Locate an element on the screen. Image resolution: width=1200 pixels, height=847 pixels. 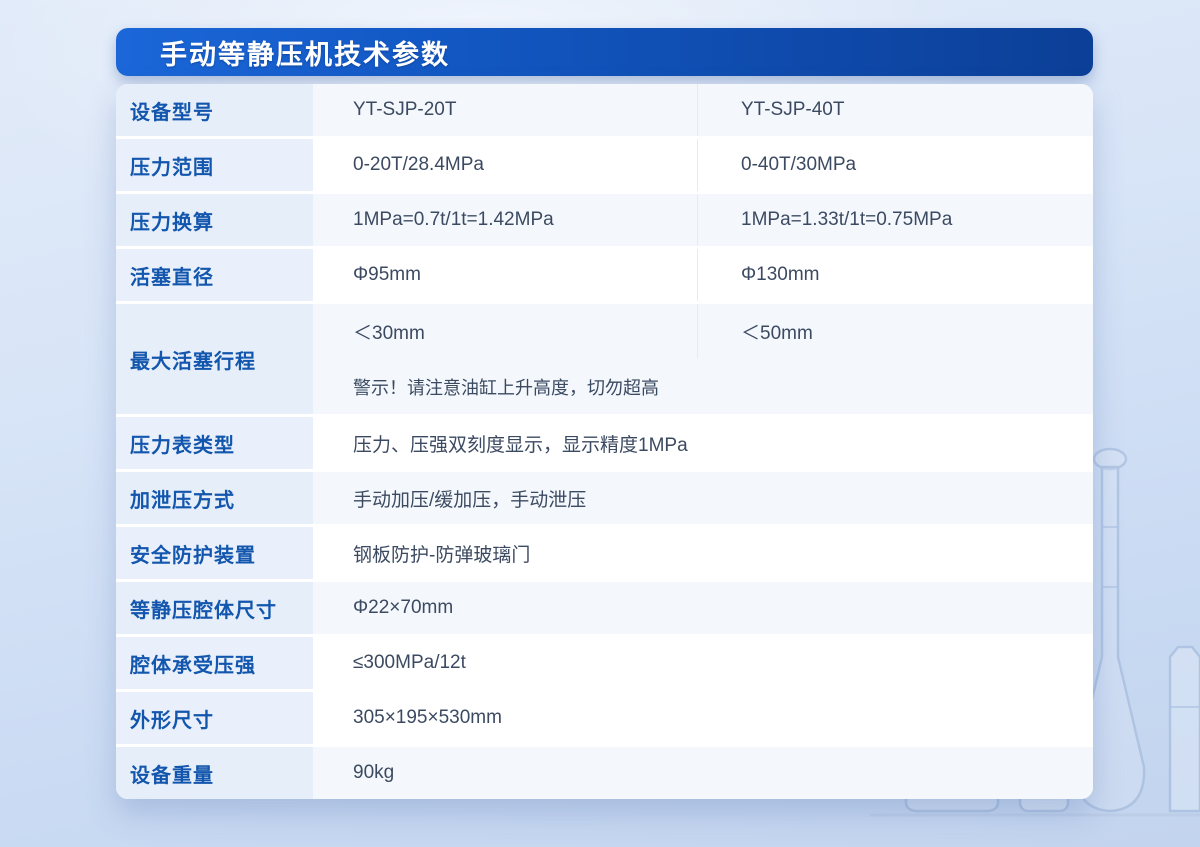
table-row: 腔体承受压强 ≤300MPa/12t is located at coordinates (604, 663).